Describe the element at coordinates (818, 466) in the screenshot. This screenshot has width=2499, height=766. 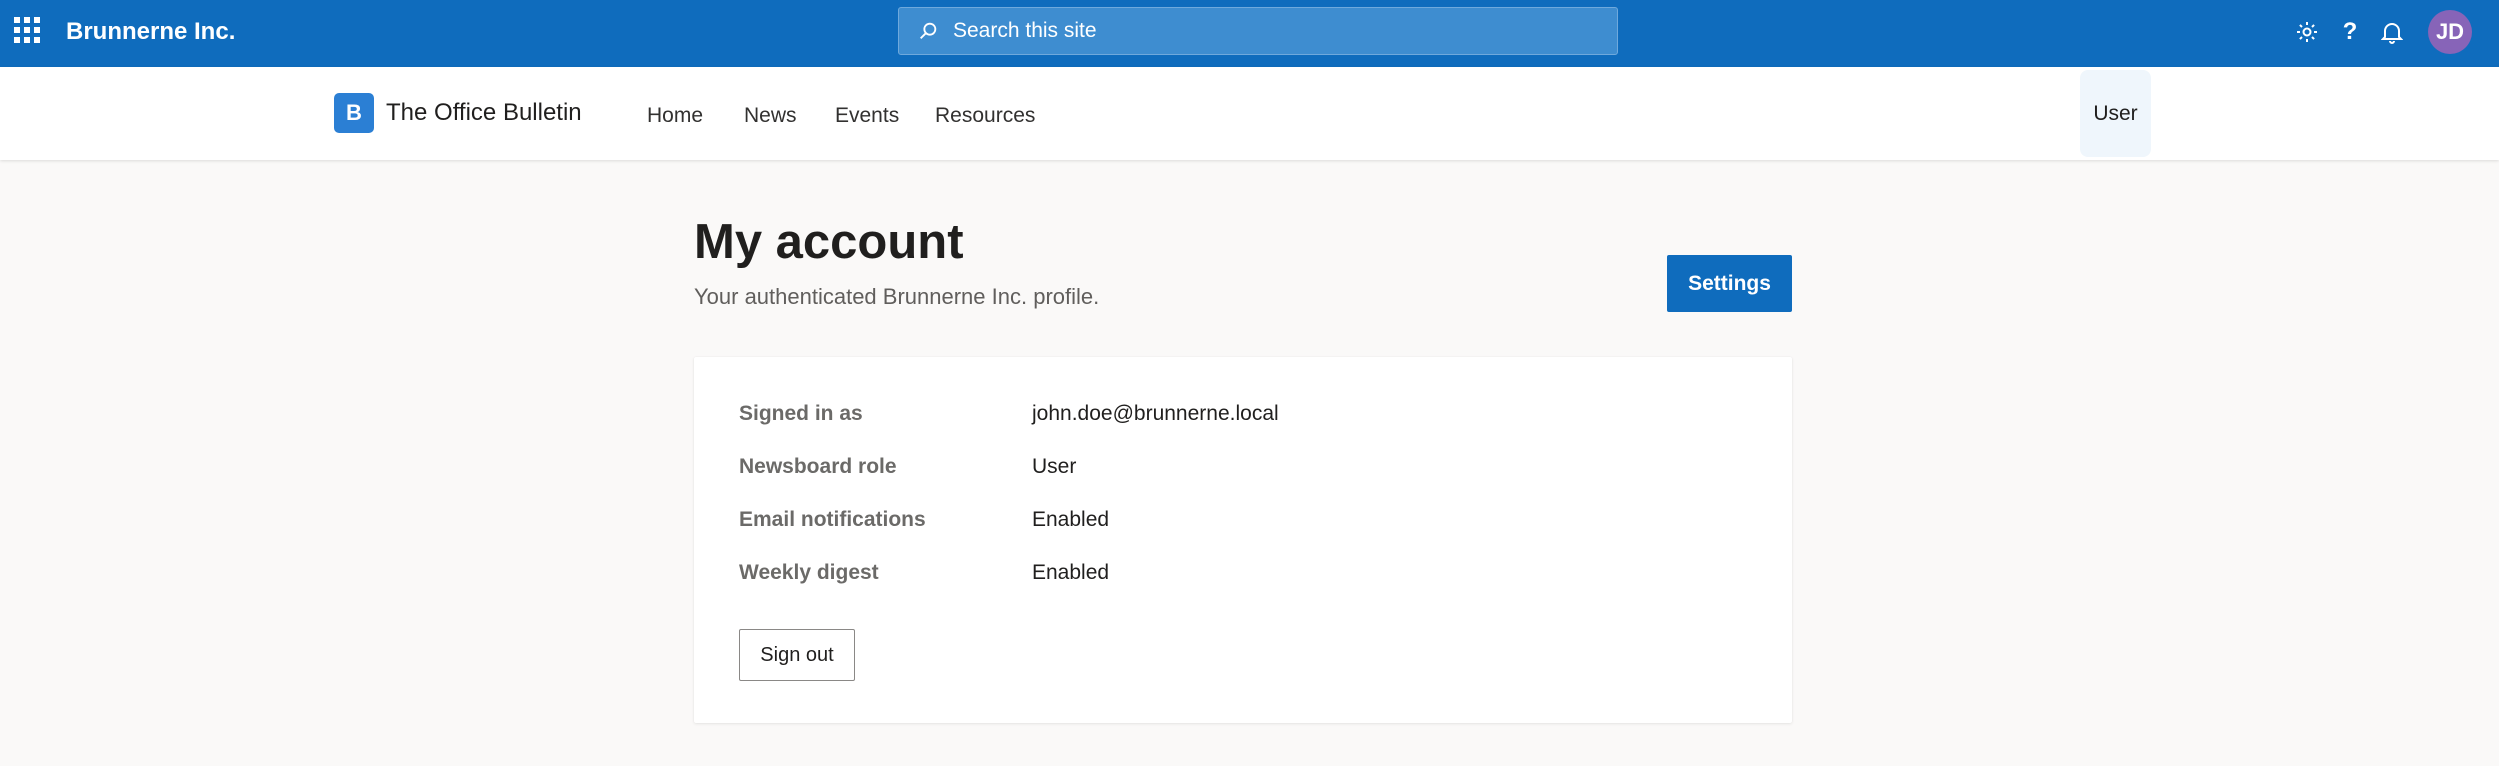
I see `detail-label: Newsboard role` at that location.